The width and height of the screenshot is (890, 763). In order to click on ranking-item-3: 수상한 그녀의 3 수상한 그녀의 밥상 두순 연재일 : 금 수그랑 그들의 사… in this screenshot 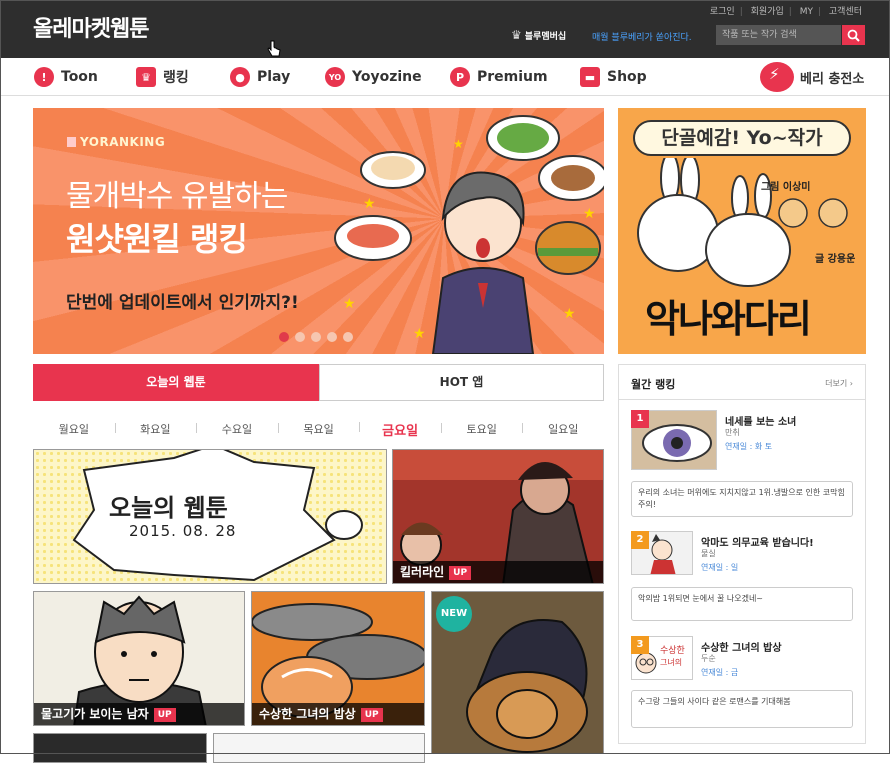, I will do `click(743, 686)`.